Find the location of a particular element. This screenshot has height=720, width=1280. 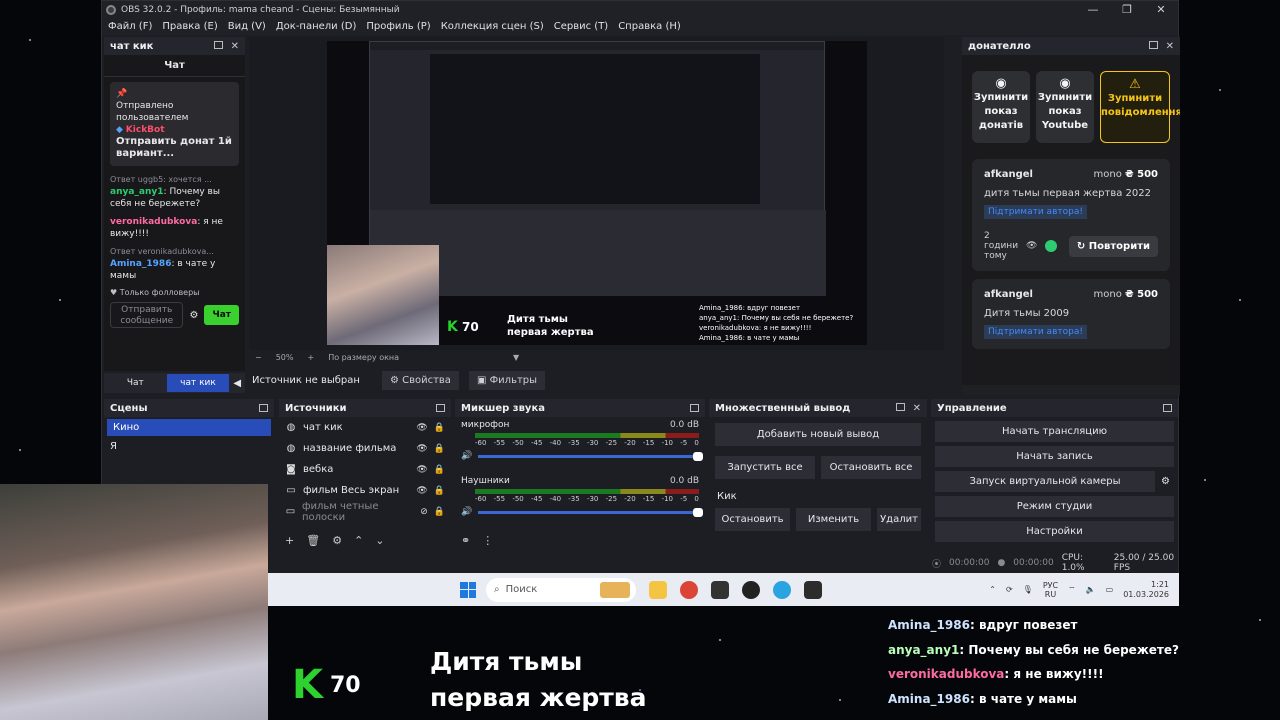

chrome-icon is located at coordinates (689, 589).